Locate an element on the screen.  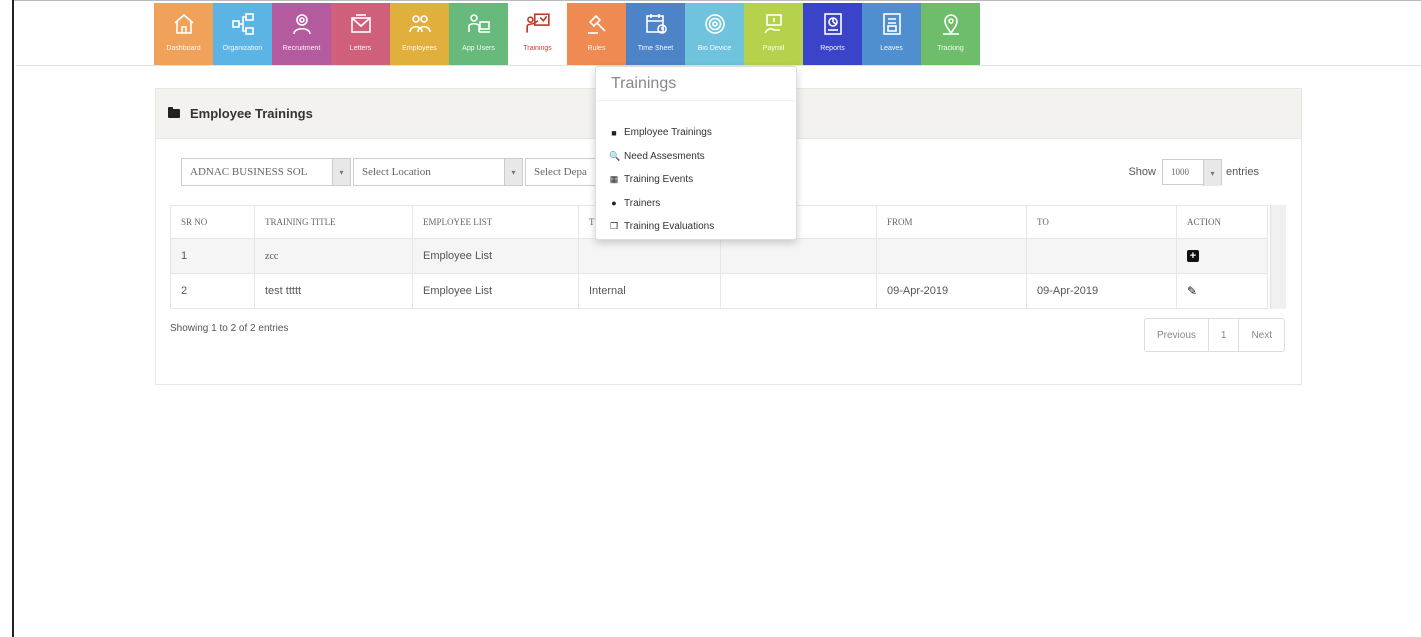
nav-tile-label: Recruitment is located at coordinates (301, 48).